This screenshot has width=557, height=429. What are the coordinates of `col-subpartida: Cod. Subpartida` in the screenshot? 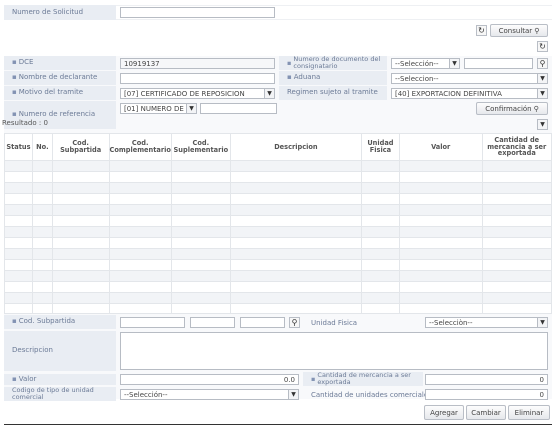 It's located at (80, 147).